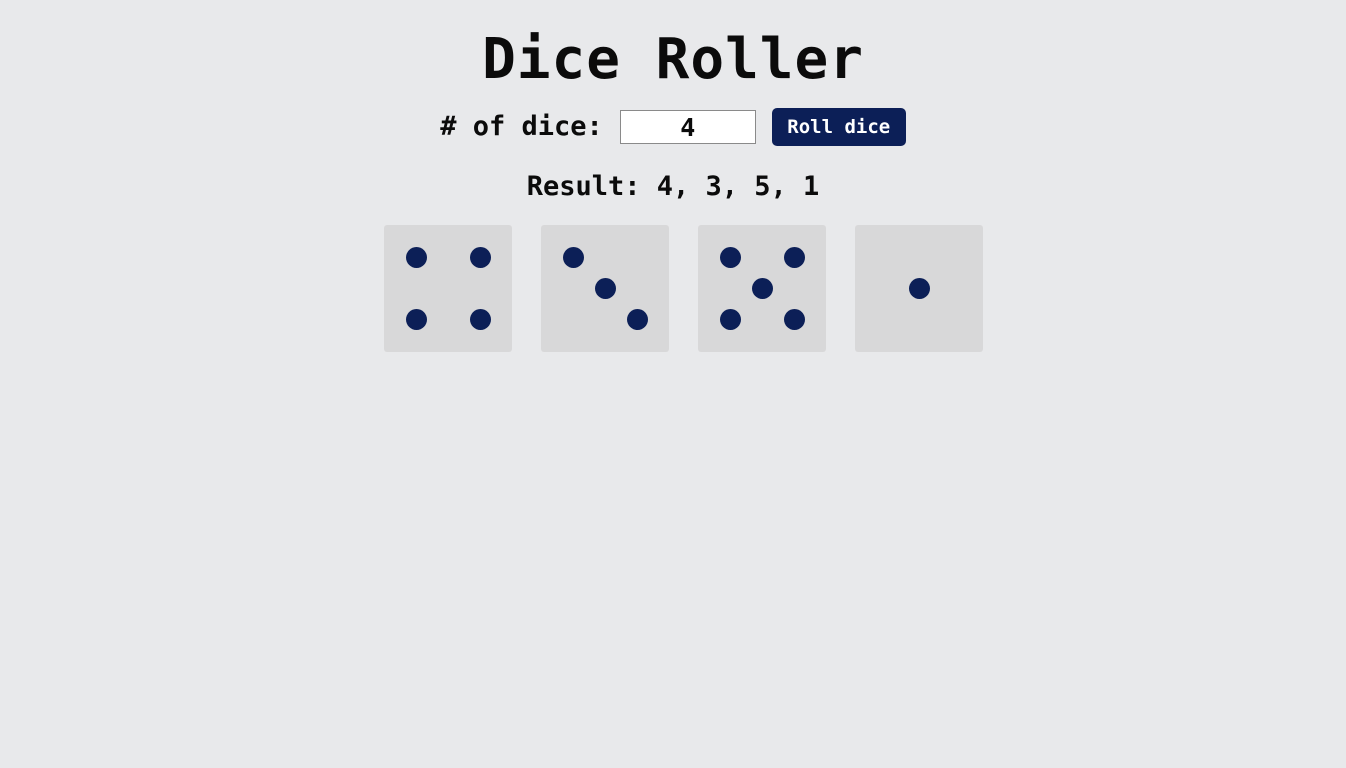 This screenshot has height=768, width=1346. I want to click on dice-count-label: # of dice:, so click(521, 126).